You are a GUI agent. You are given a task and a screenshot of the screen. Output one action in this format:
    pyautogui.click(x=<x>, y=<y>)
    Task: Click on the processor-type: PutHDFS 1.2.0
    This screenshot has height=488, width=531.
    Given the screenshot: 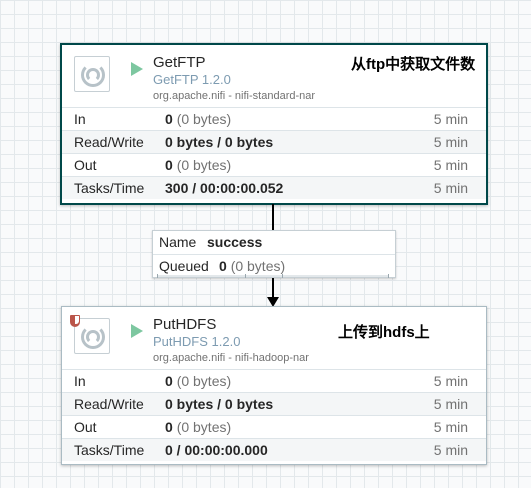 What is the action you would take?
    pyautogui.click(x=197, y=341)
    